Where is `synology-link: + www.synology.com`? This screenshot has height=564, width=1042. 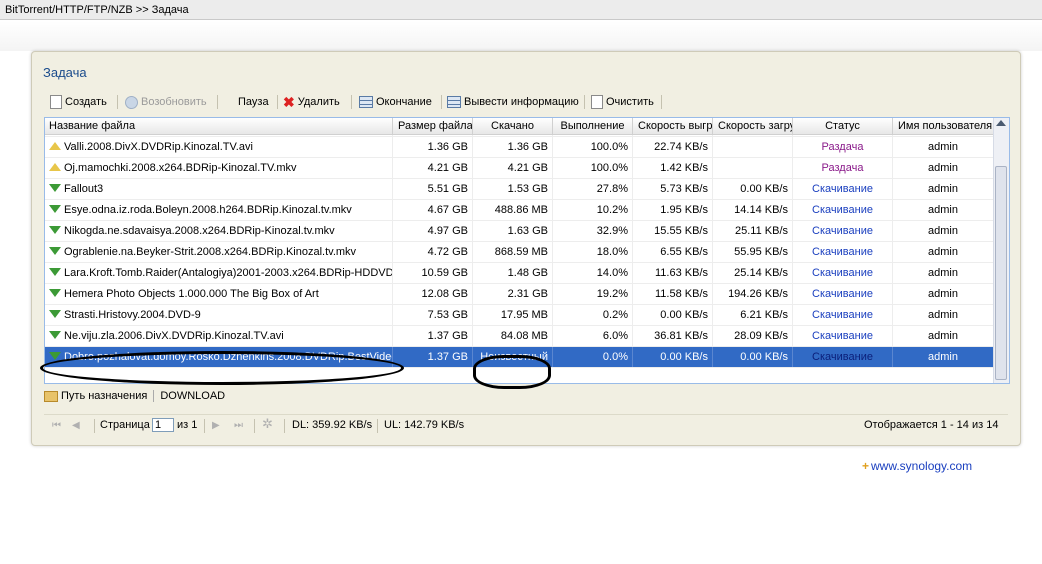
synology-link: + www.synology.com is located at coordinates (917, 466).